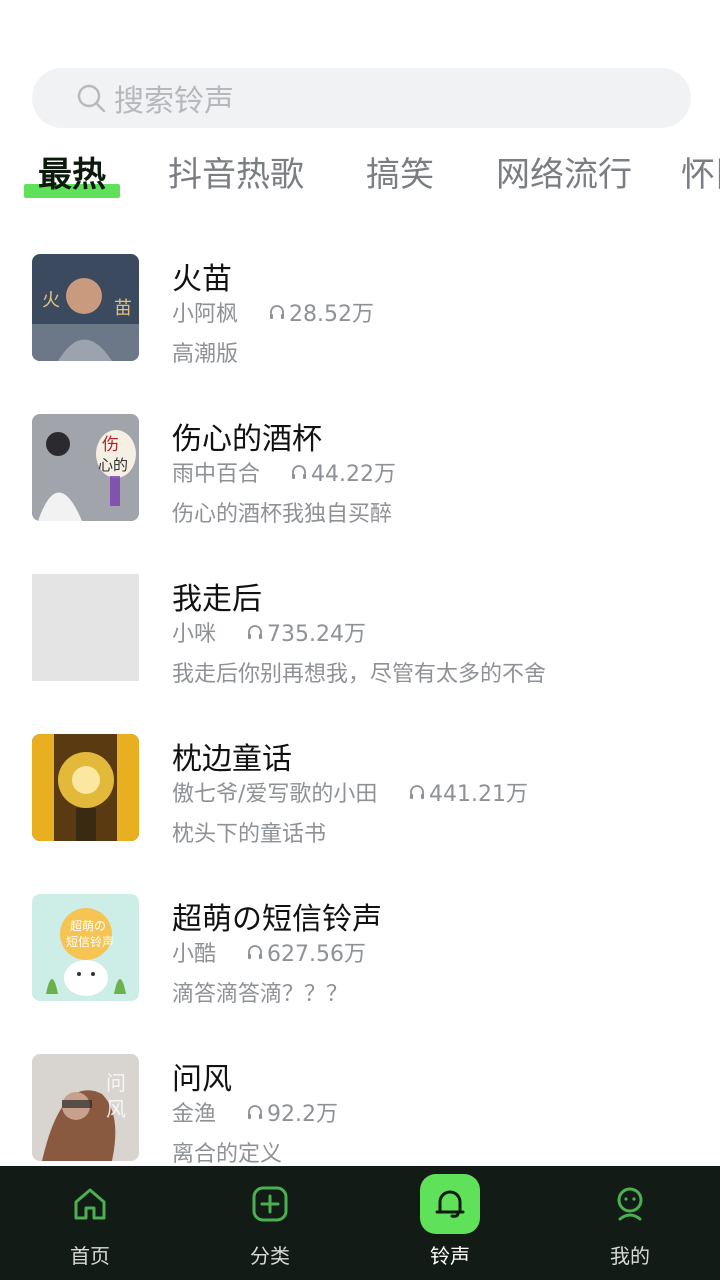 Image resolution: width=720 pixels, height=1280 pixels. What do you see at coordinates (116, 1083) in the screenshot?
I see `svg-text: 问` at bounding box center [116, 1083].